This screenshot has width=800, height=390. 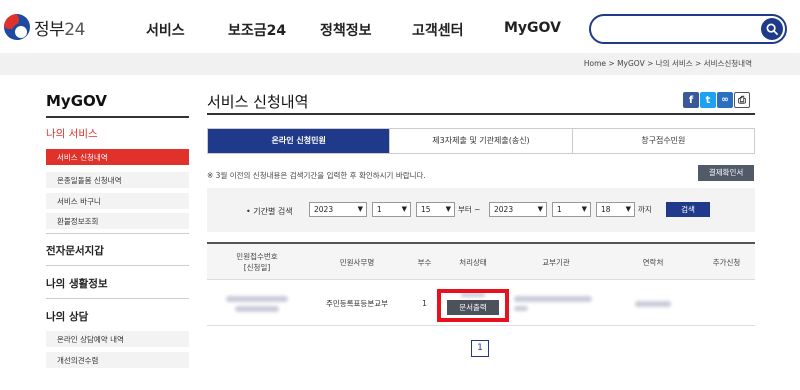 I want to click on col-issuing-agency: 교부기관, so click(x=556, y=262).